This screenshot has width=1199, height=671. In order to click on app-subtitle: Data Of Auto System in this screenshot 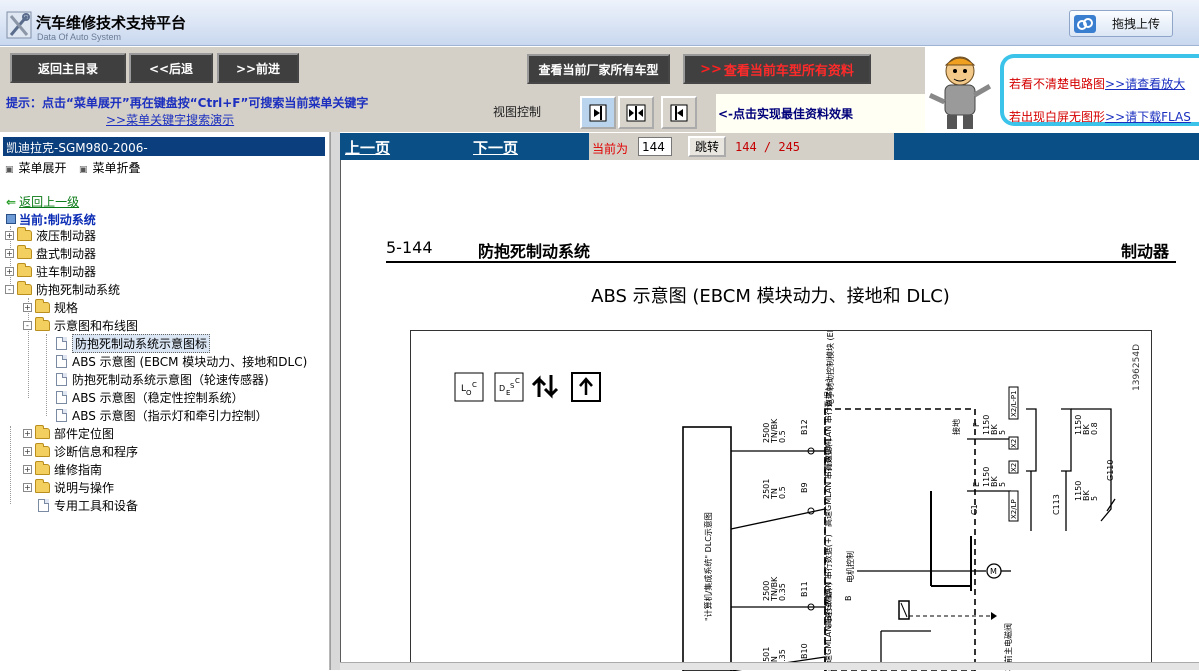, I will do `click(79, 37)`.